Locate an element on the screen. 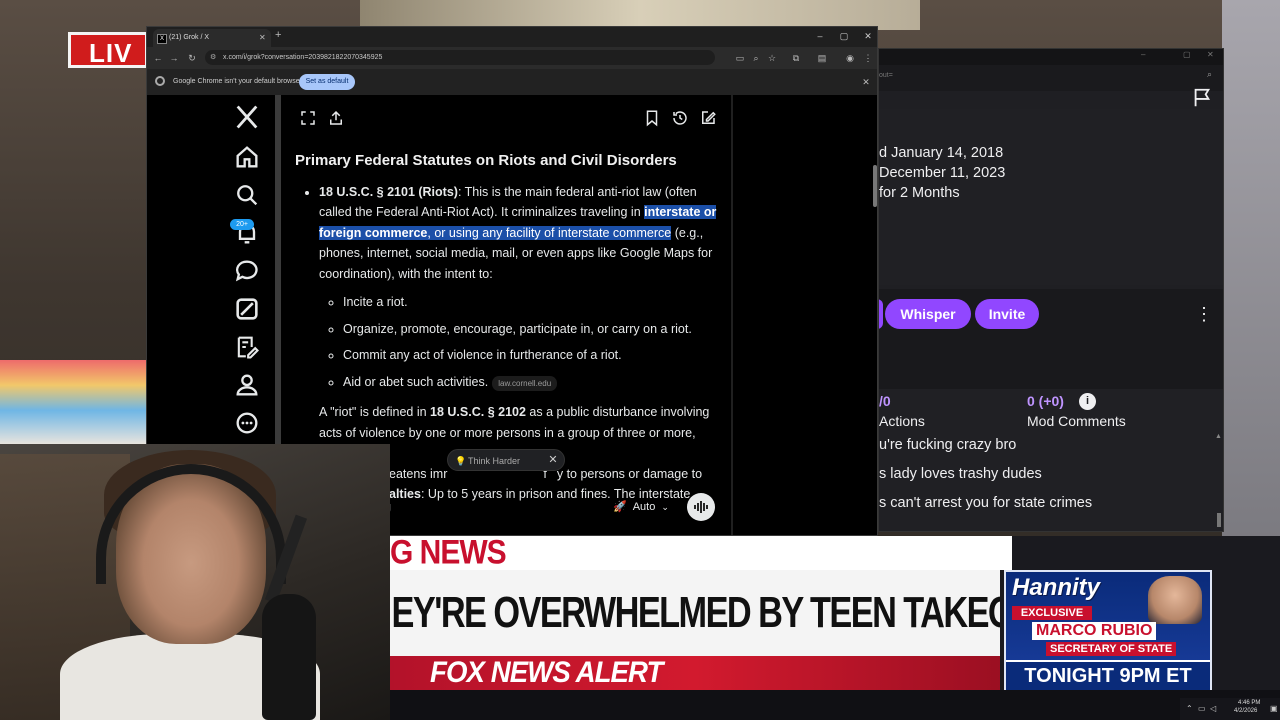 The image size is (1280, 720). headline-text: EY'RE OVERWHELMED BY TEEN TAKEOVERS is located at coordinates (695, 612).